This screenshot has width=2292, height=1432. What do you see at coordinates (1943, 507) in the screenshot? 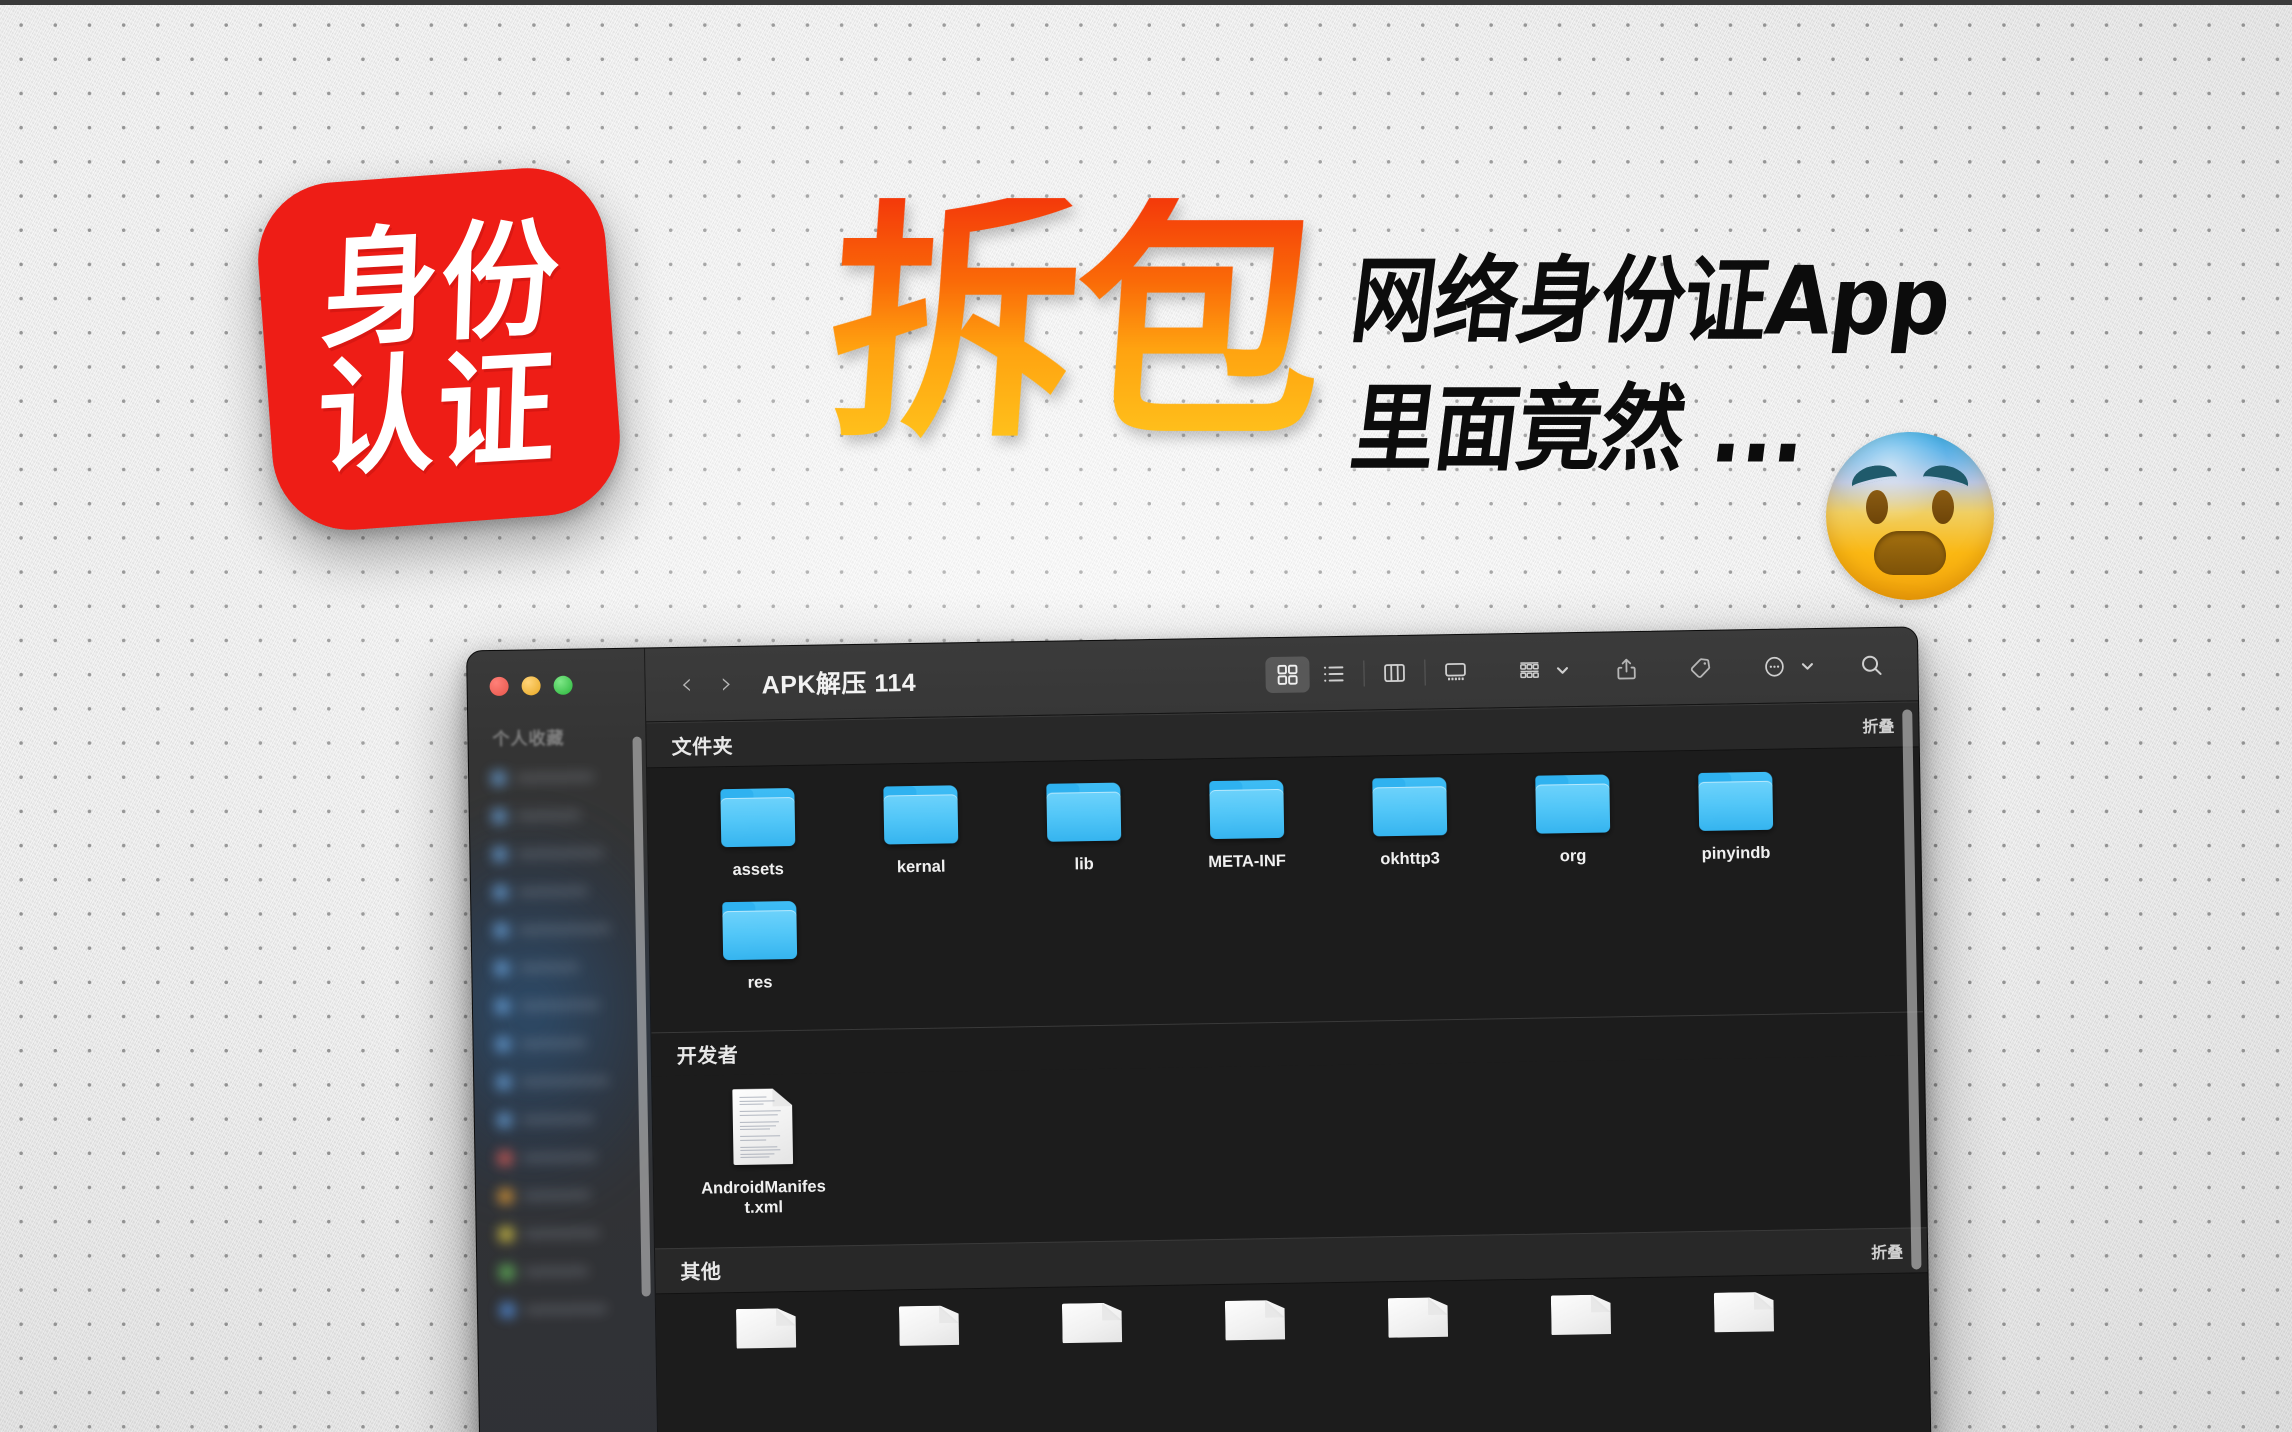
I see `emoji-eye-right` at bounding box center [1943, 507].